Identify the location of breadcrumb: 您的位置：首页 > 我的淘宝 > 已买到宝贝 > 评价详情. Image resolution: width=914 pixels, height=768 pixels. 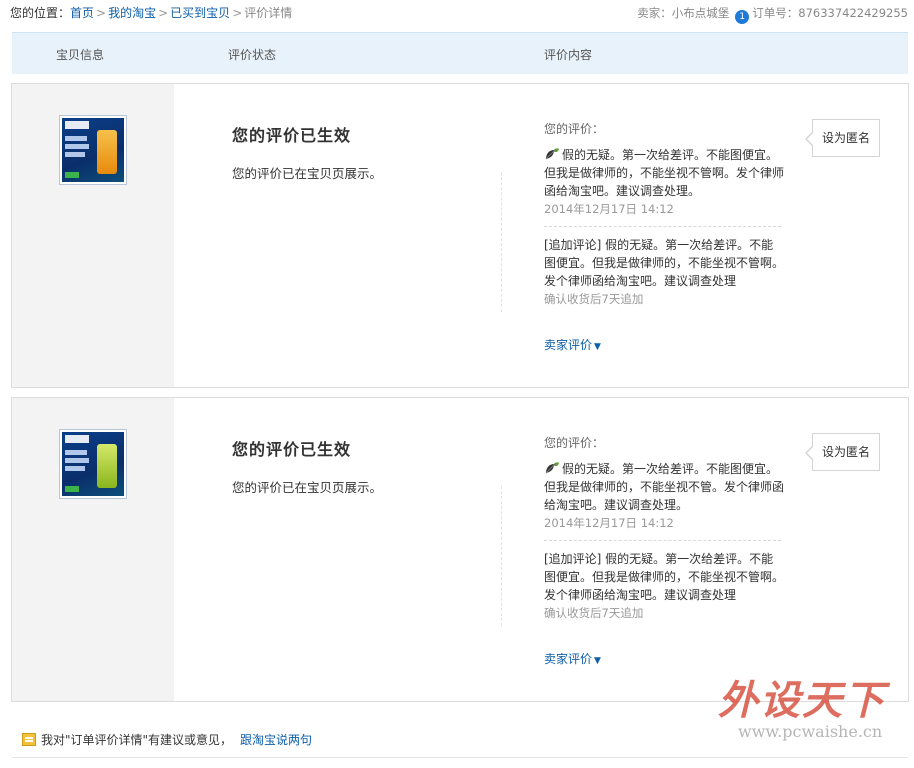
(151, 12).